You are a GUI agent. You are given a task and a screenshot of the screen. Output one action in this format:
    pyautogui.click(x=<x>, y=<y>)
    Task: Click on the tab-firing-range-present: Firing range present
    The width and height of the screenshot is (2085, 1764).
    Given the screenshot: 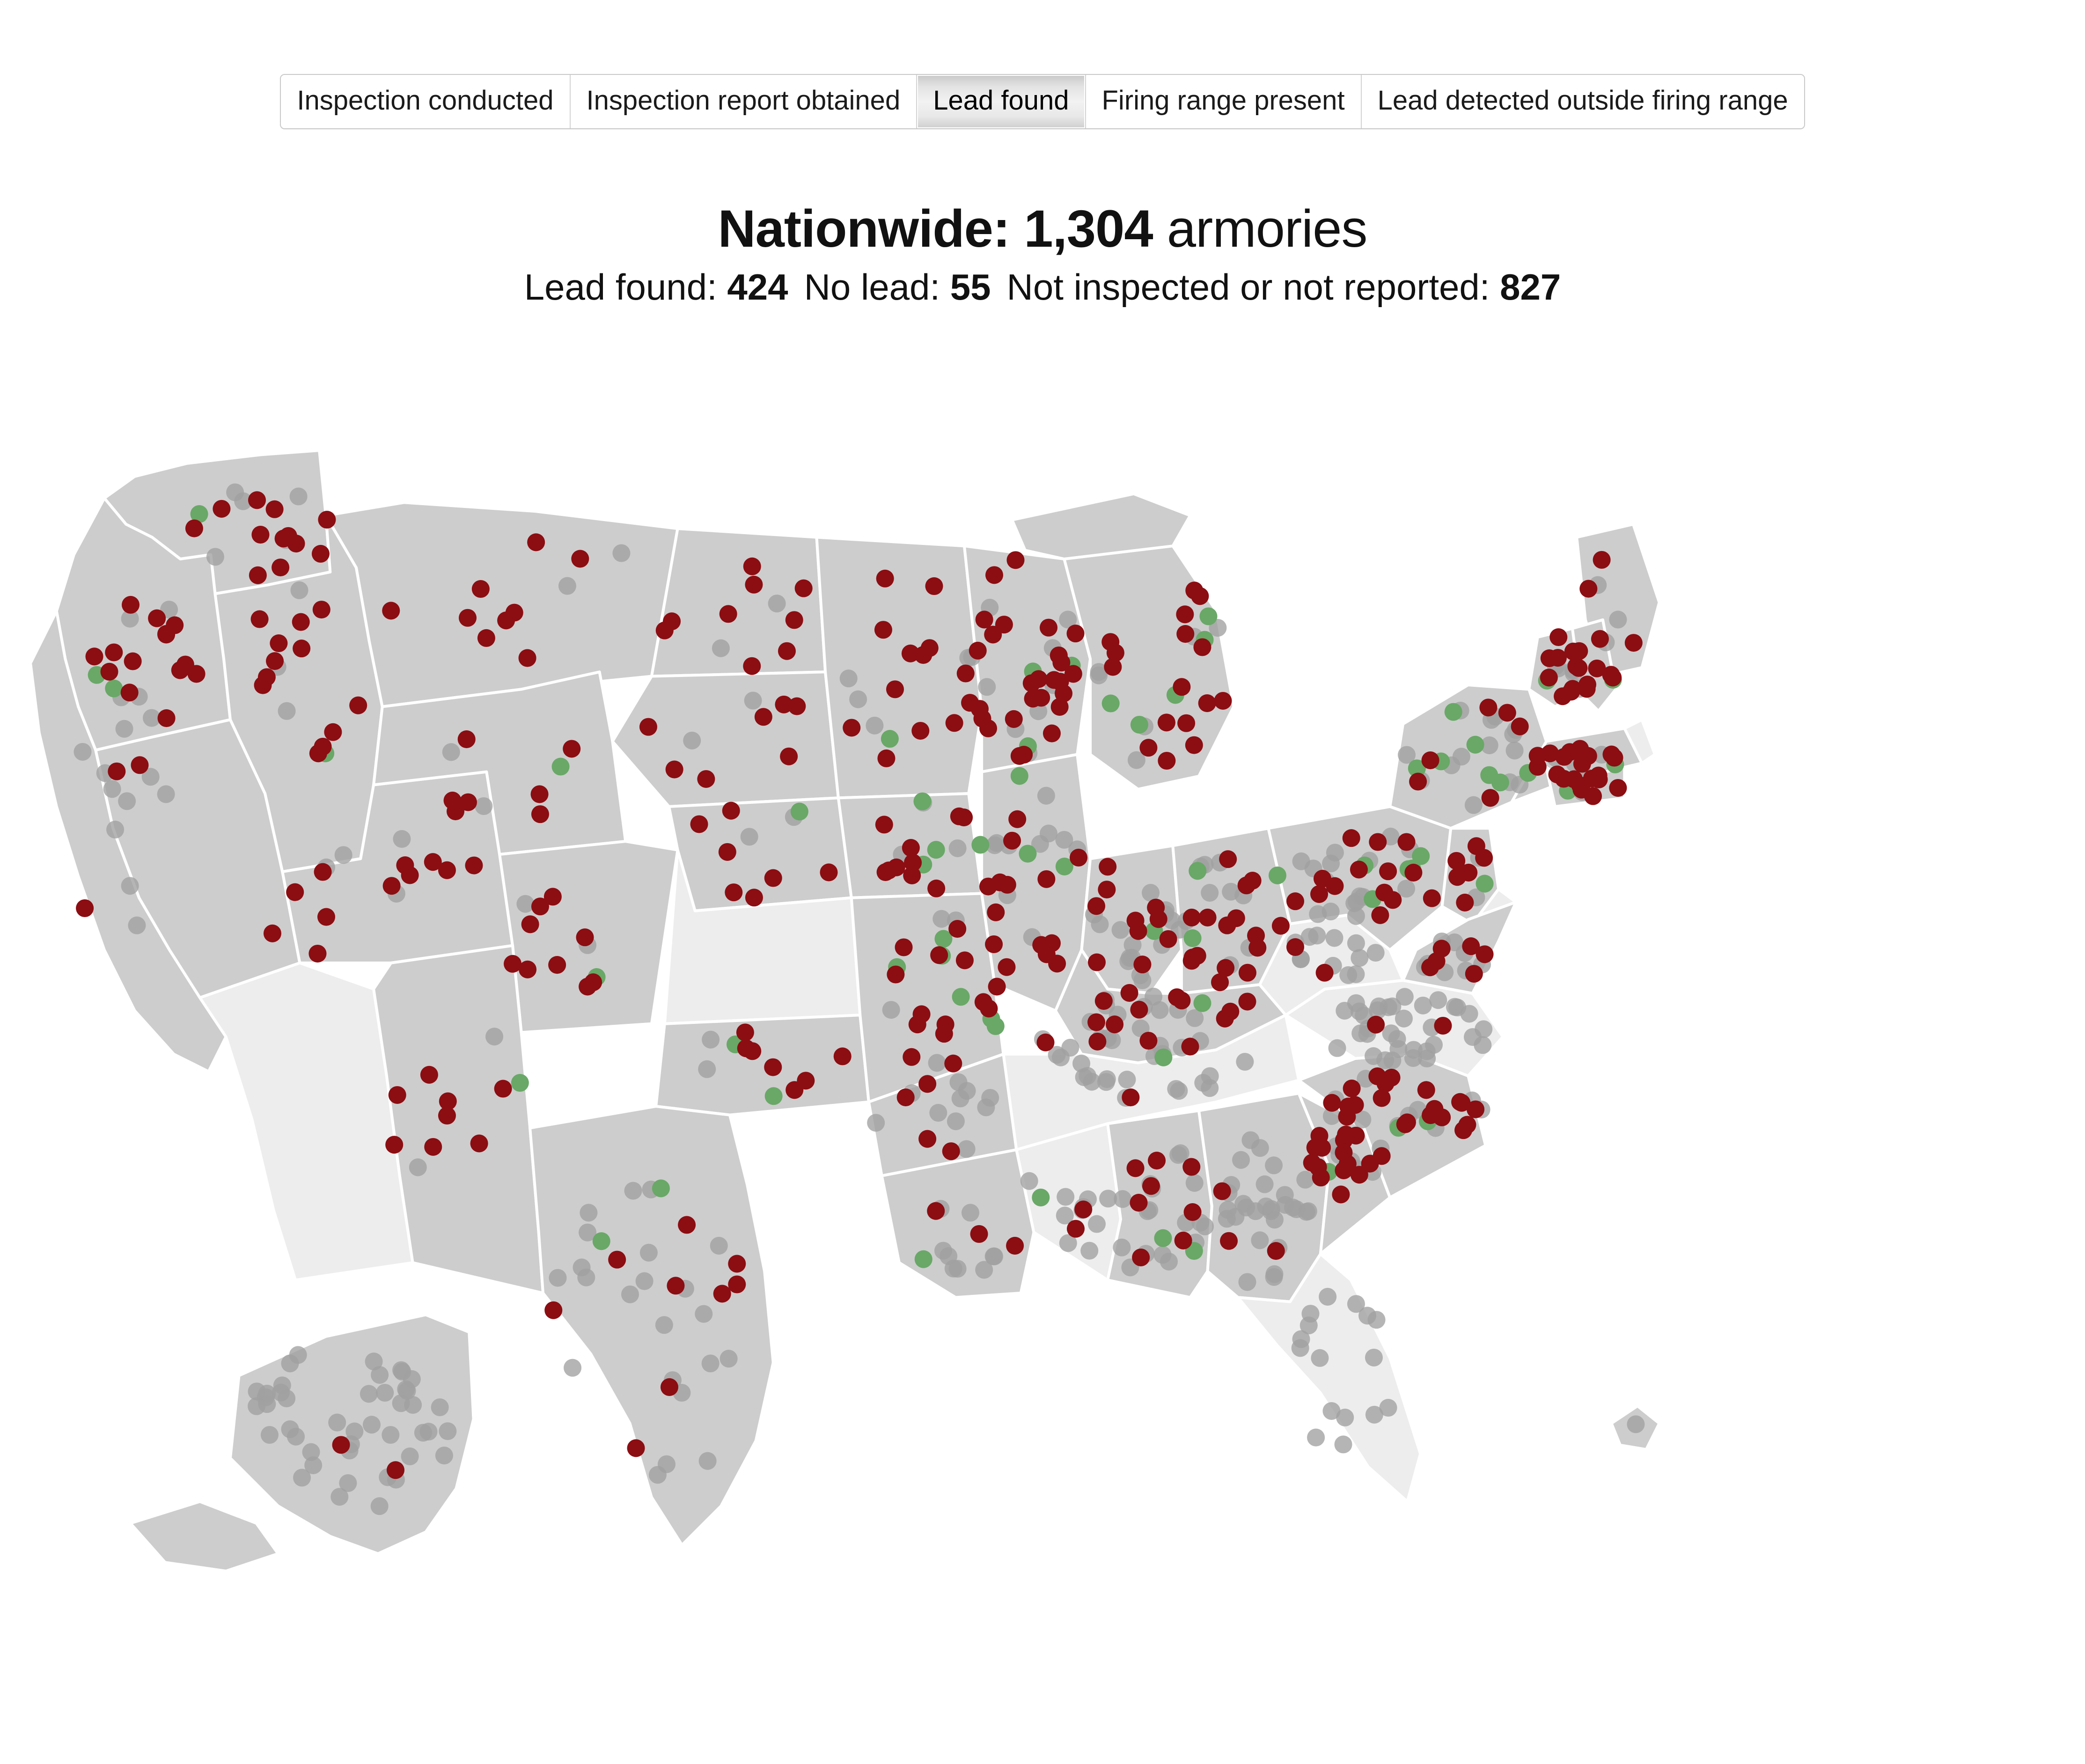 What is the action you would take?
    pyautogui.click(x=1224, y=102)
    